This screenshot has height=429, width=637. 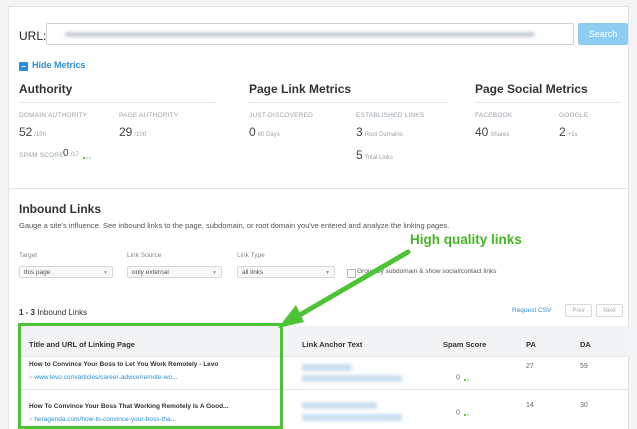 What do you see at coordinates (584, 366) in the screenshot?
I see `row-1-da: 59` at bounding box center [584, 366].